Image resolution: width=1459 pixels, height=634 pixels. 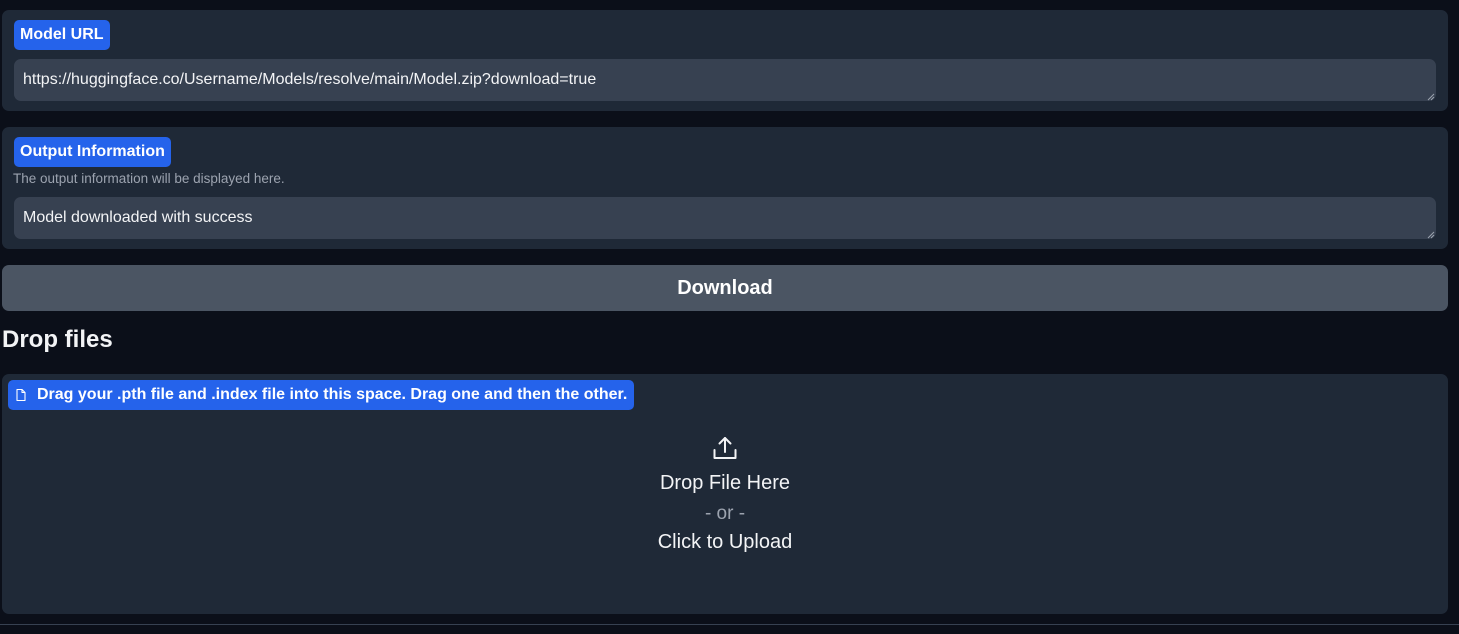 I want to click on upload-icon, so click(x=725, y=448).